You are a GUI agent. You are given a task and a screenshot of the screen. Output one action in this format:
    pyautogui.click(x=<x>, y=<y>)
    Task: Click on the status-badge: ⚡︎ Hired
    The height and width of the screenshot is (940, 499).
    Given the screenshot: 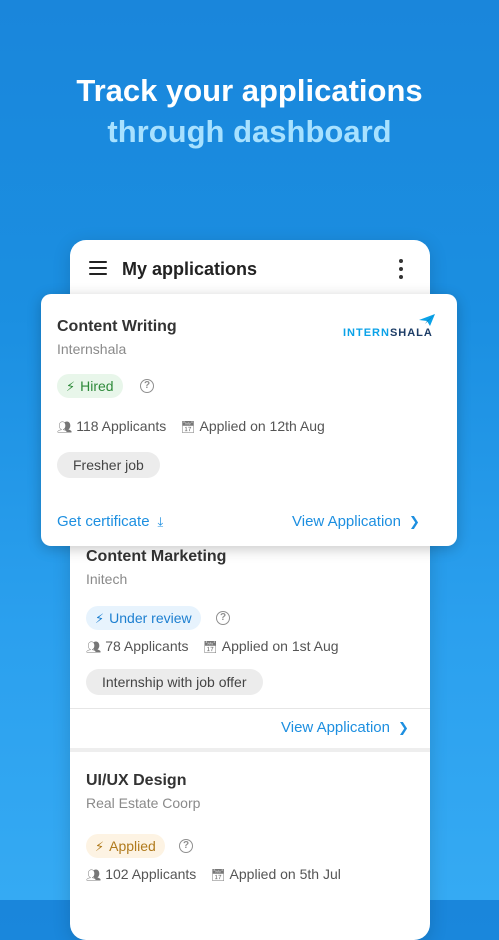 What is the action you would take?
    pyautogui.click(x=90, y=386)
    